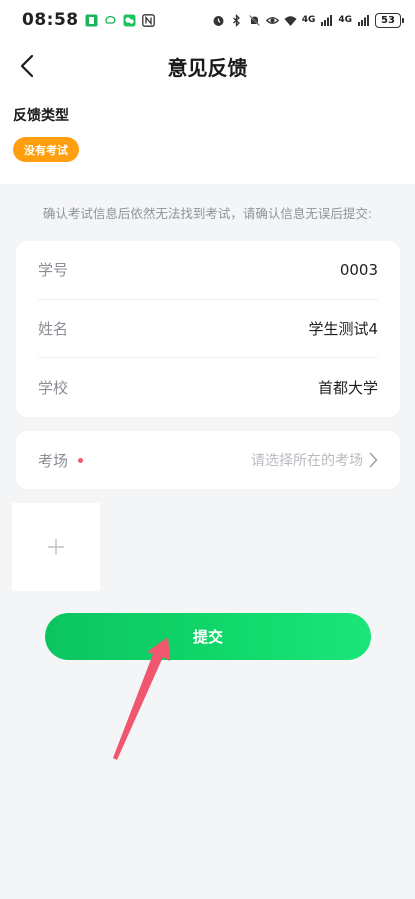  What do you see at coordinates (81, 460) in the screenshot?
I see `required-dot-icon` at bounding box center [81, 460].